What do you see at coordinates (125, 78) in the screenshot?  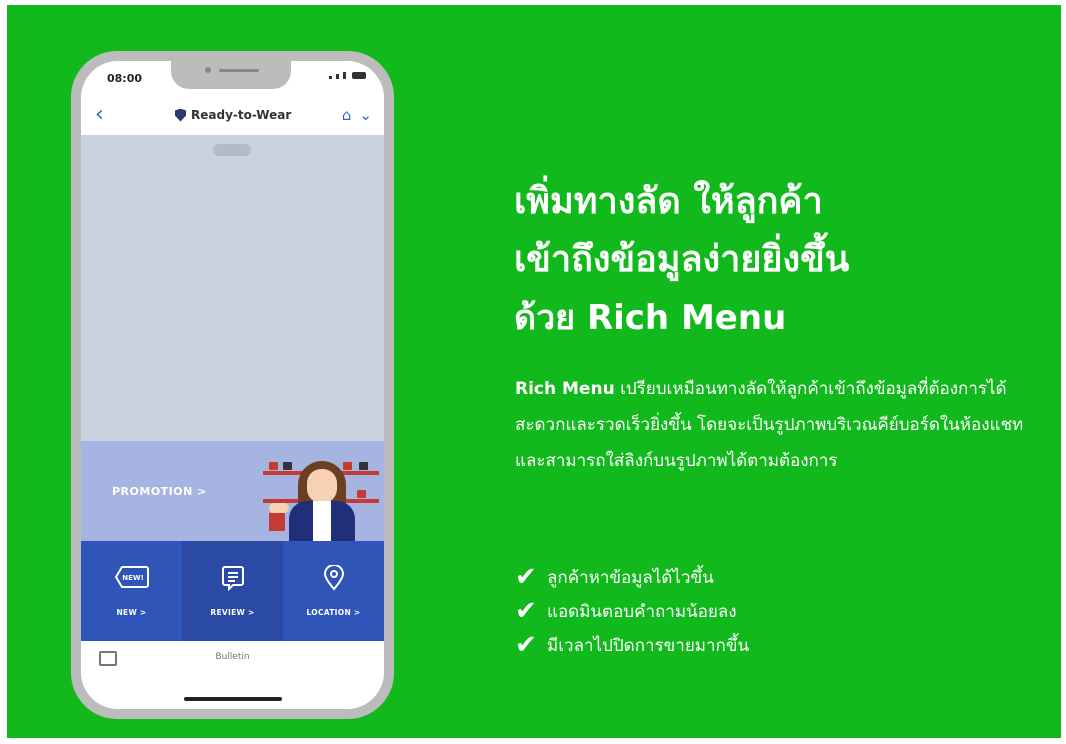 I see `status-time: 08:00` at bounding box center [125, 78].